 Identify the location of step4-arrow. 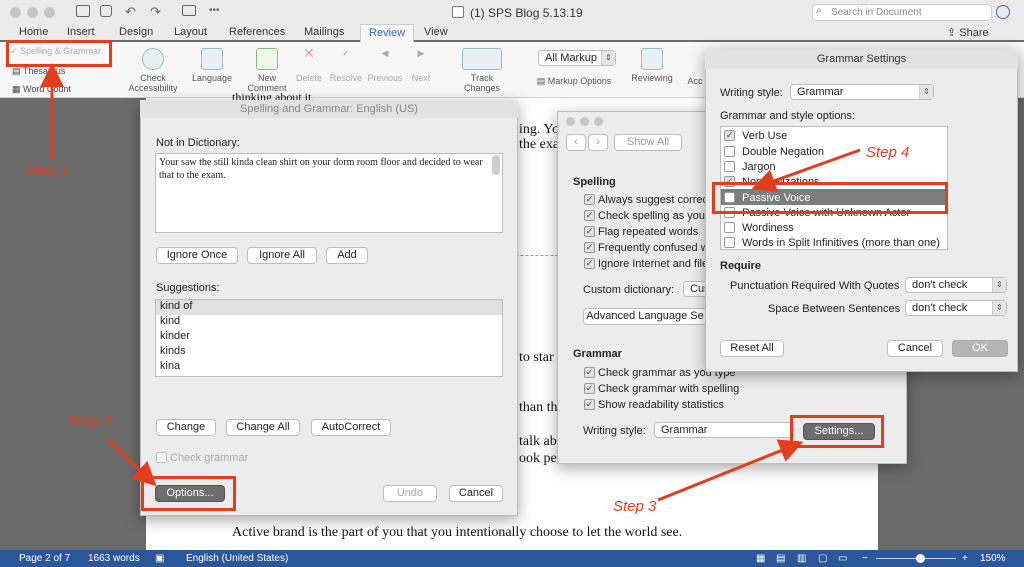
(806, 170).